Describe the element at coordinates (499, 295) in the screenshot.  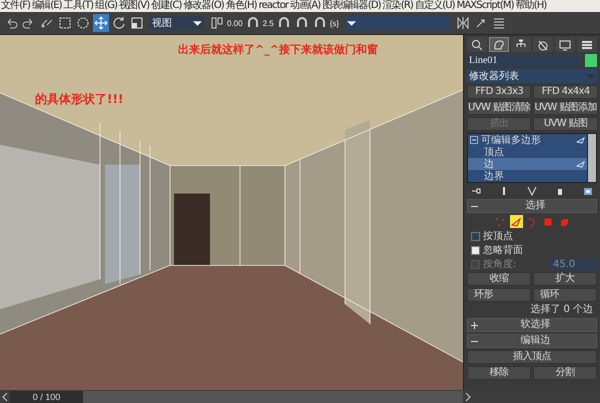
I see `spinner-button: 环形` at that location.